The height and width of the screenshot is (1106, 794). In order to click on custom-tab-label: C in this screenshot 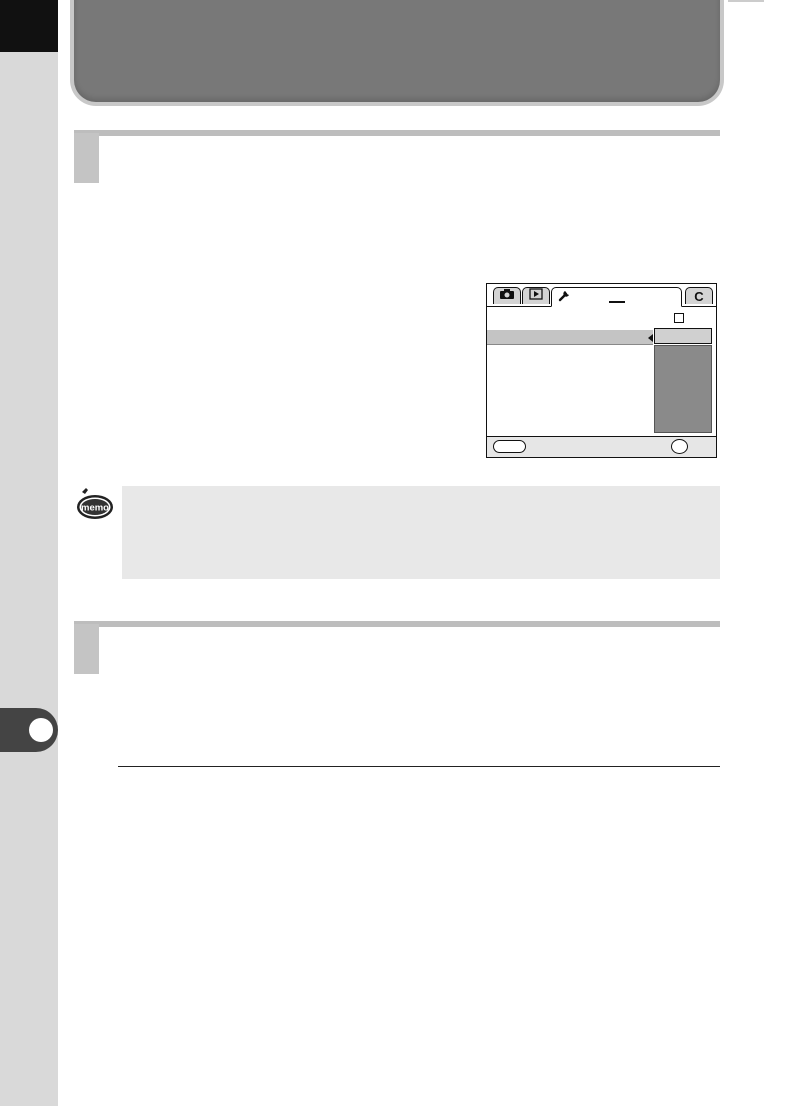, I will do `click(699, 296)`.